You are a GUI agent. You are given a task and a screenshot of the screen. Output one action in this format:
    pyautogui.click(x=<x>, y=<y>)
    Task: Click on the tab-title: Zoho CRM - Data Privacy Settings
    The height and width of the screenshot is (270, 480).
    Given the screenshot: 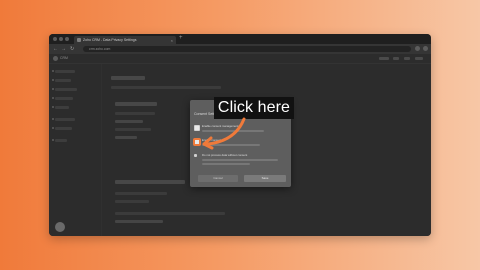 What is the action you would take?
    pyautogui.click(x=110, y=40)
    